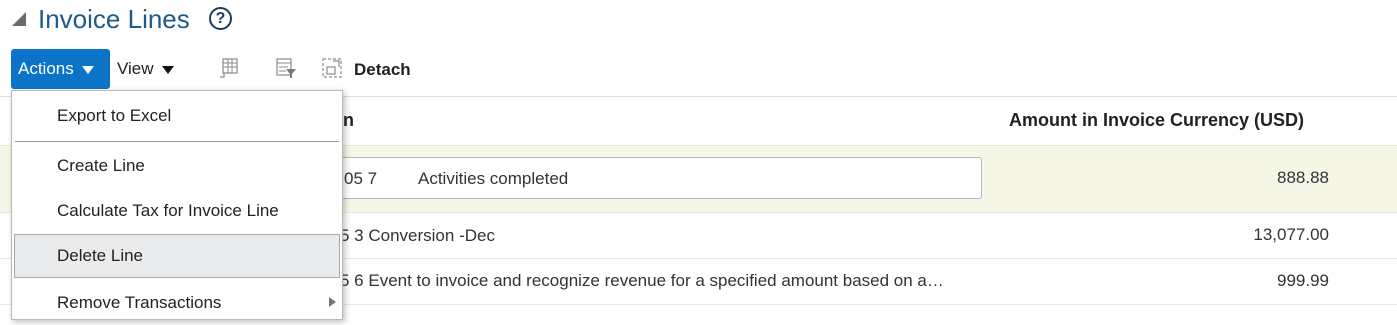  What do you see at coordinates (332, 68) in the screenshot?
I see `detach-icon` at bounding box center [332, 68].